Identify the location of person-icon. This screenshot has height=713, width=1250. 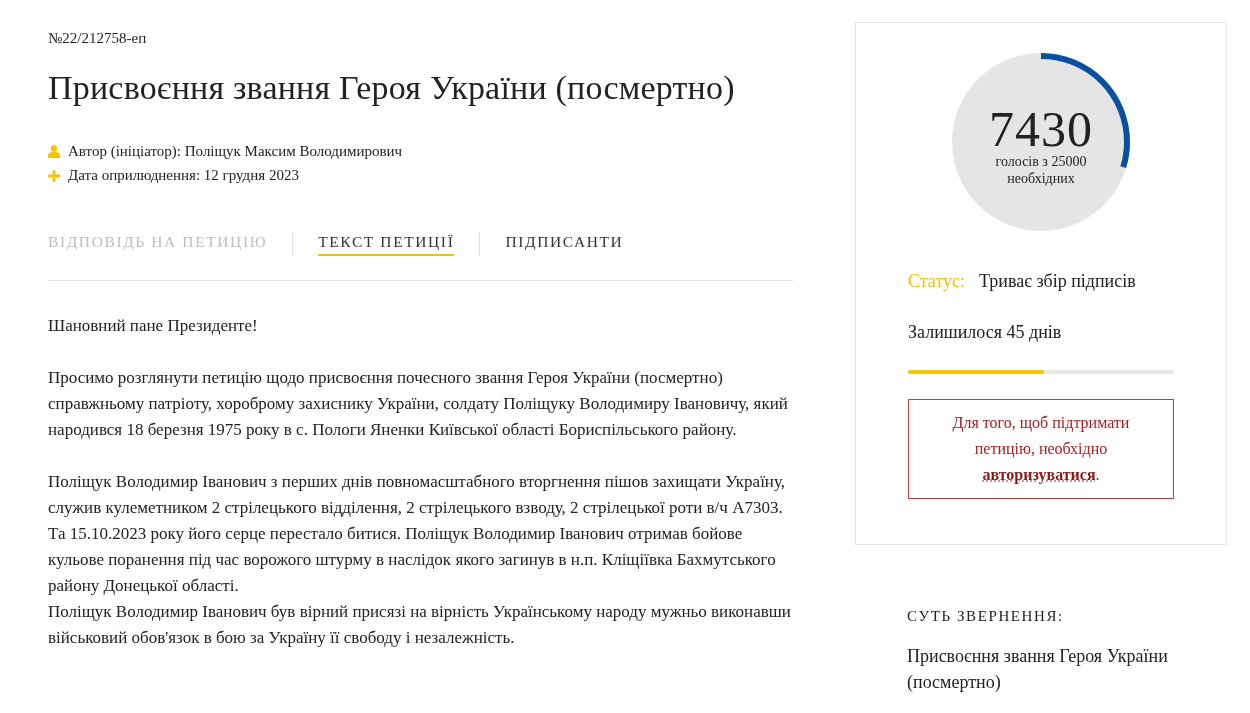
(54, 151).